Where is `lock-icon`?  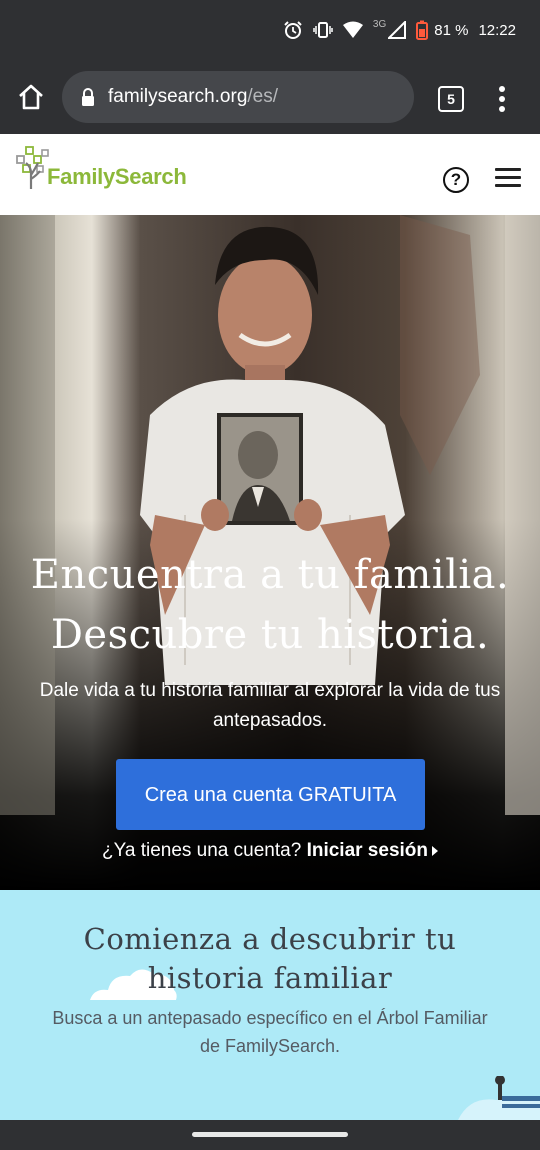 lock-icon is located at coordinates (88, 97).